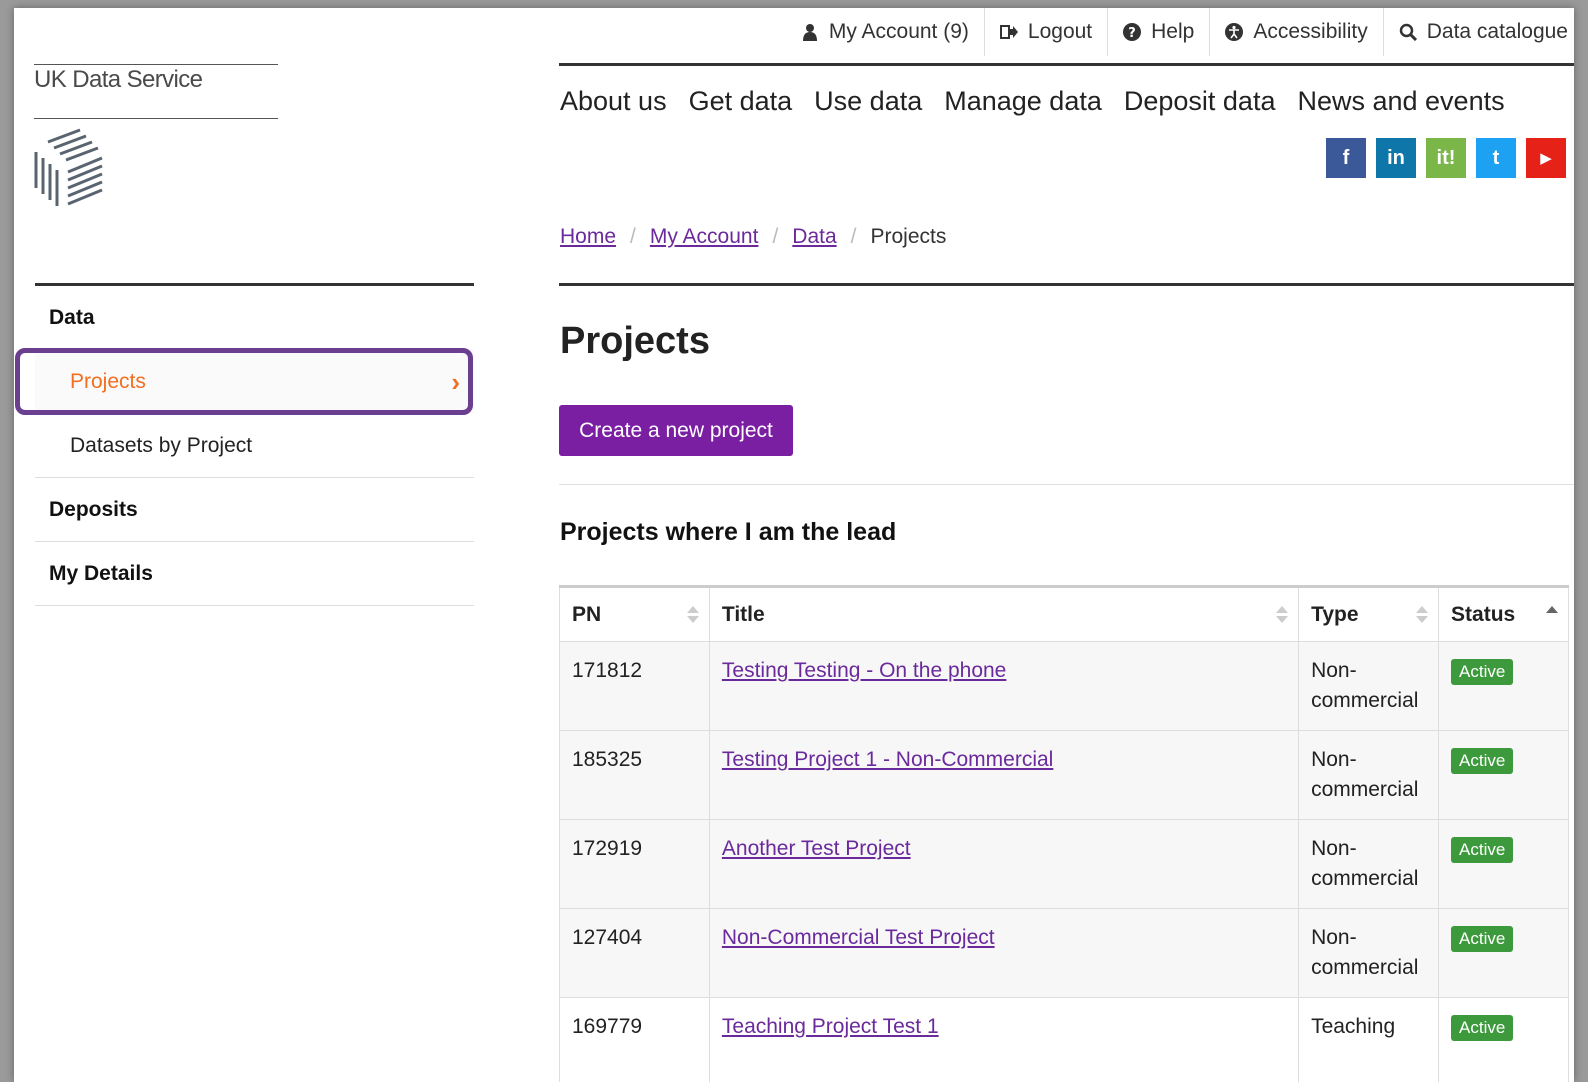  What do you see at coordinates (588, 237) in the screenshot?
I see `breadcrumb-home: Home` at bounding box center [588, 237].